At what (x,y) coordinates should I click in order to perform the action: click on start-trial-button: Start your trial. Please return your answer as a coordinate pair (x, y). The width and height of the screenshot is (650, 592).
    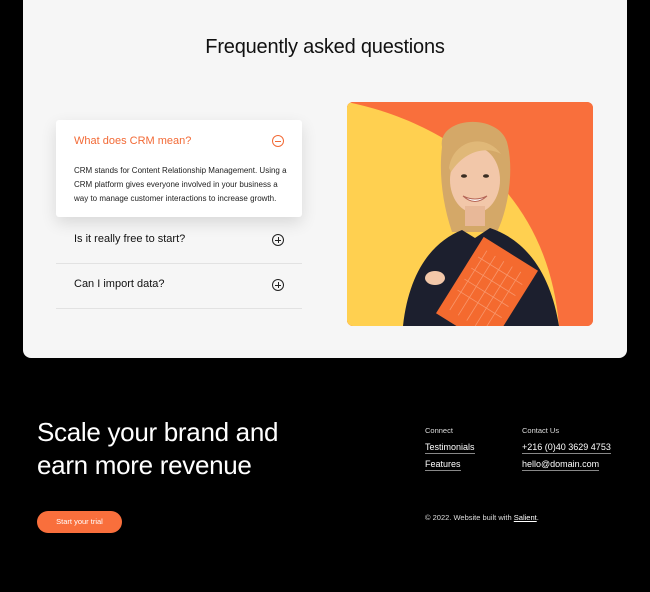
    Looking at the image, I should click on (79, 522).